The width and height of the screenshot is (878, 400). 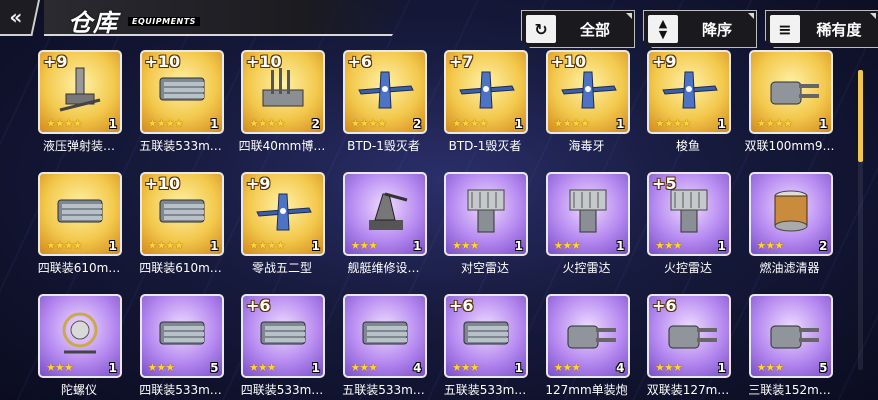 What do you see at coordinates (20, 18) in the screenshot?
I see `back-button: «` at bounding box center [20, 18].